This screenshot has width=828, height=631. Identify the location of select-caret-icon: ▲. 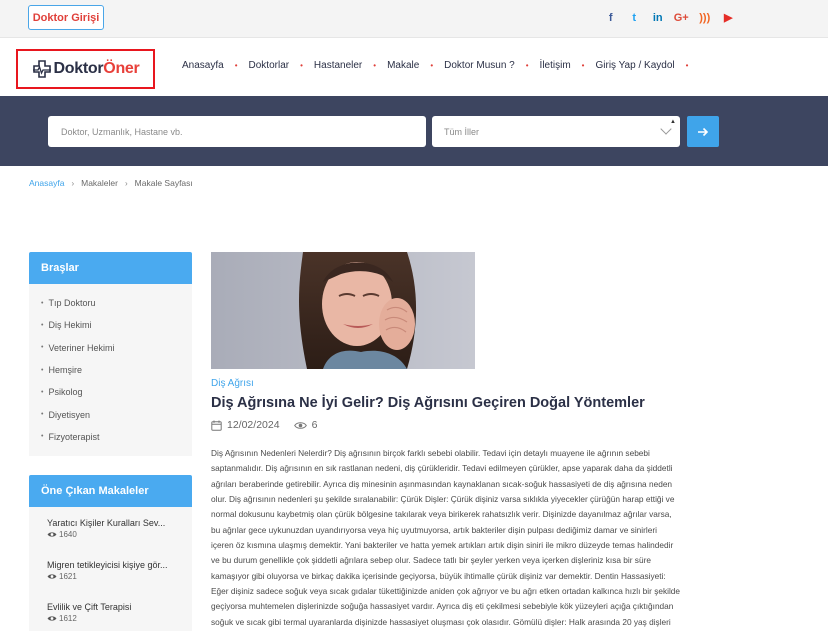
(673, 122).